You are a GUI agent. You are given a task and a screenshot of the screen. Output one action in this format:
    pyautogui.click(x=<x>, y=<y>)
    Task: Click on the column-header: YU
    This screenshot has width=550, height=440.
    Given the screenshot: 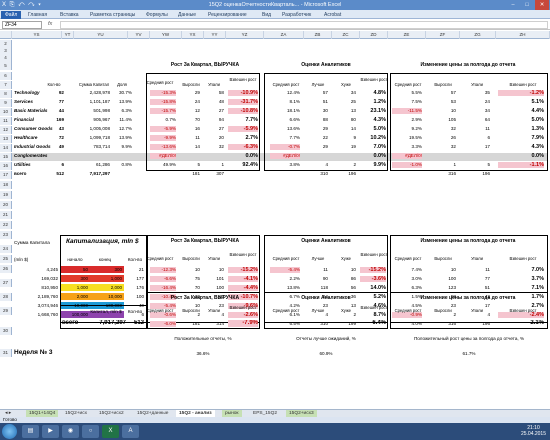 What is the action you would take?
    pyautogui.click(x=101, y=35)
    